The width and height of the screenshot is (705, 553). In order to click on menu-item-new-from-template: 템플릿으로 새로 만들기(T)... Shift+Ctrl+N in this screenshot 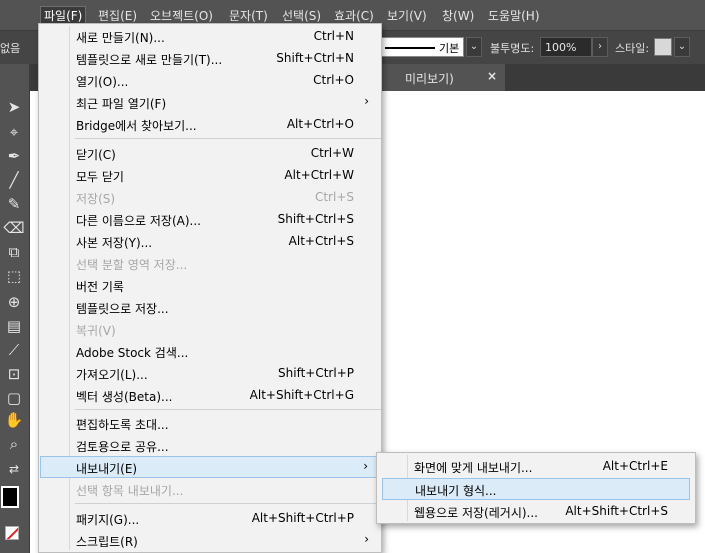, I will do `click(210, 58)`.